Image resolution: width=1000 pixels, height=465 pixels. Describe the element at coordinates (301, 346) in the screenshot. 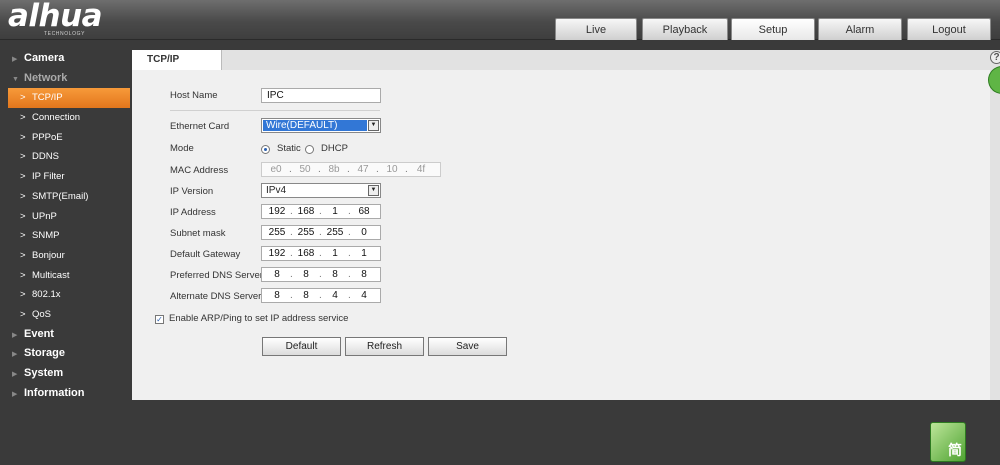

I see `default-button: Default` at that location.